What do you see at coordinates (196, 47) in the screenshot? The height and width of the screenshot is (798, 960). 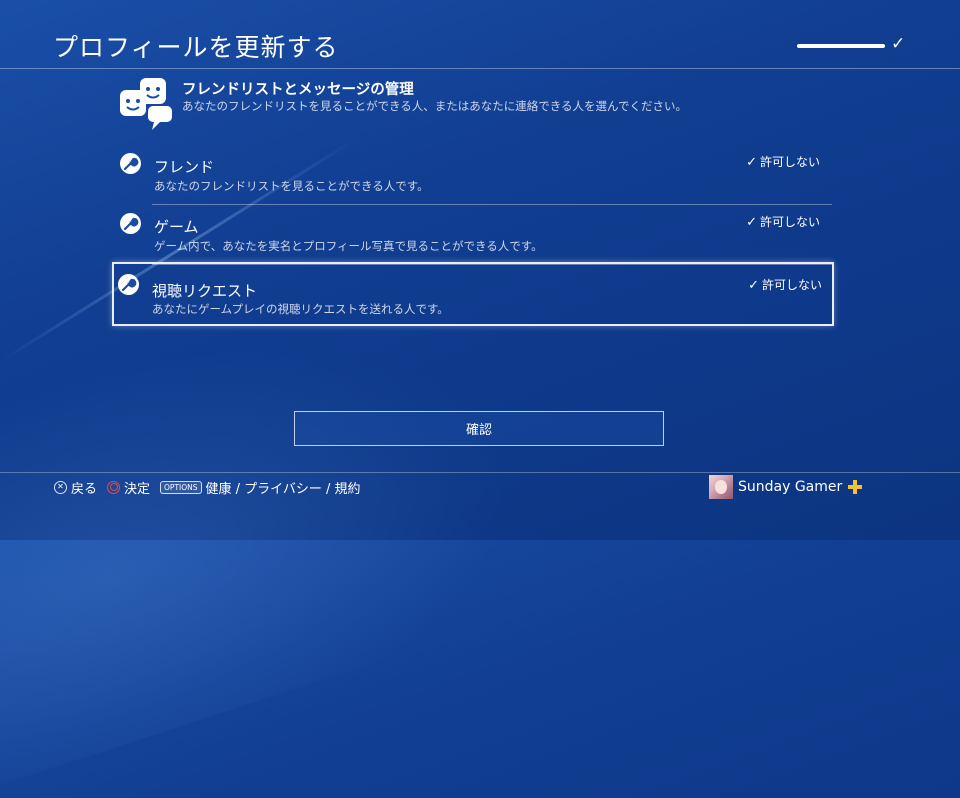 I see `page-title: プロフィールを更新する` at bounding box center [196, 47].